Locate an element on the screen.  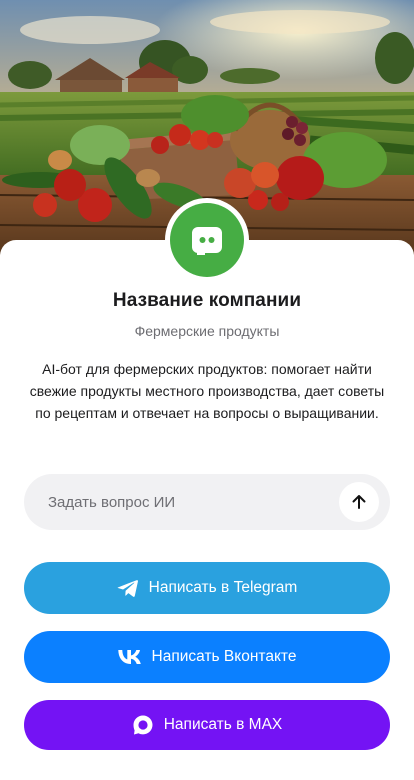
send-button is located at coordinates (359, 502).